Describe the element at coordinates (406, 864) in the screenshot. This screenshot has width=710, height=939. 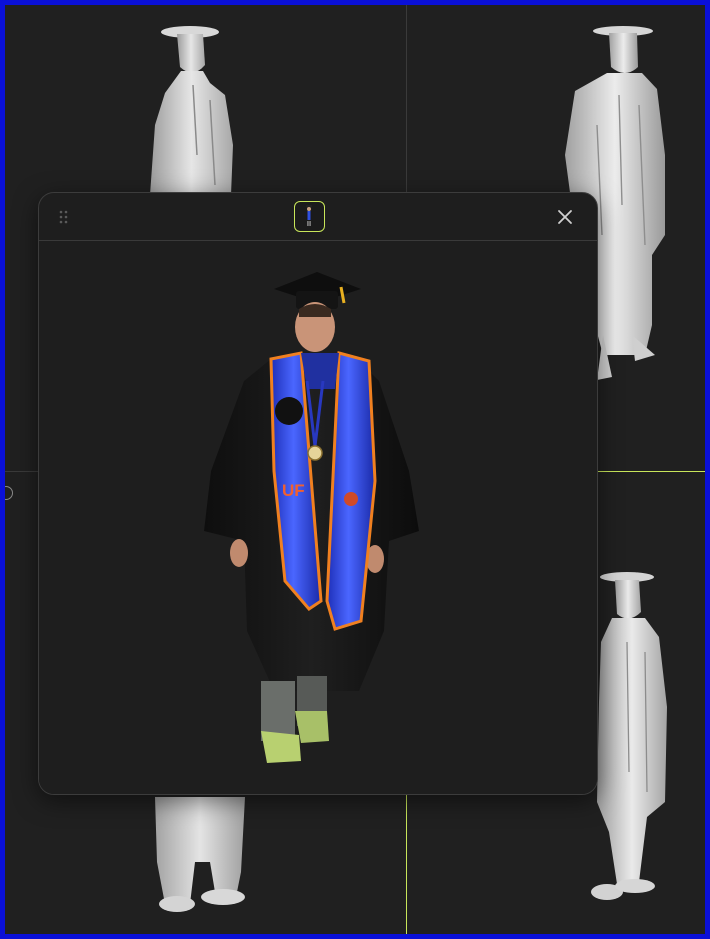
I see `active-viewport-indicator-vertical` at that location.